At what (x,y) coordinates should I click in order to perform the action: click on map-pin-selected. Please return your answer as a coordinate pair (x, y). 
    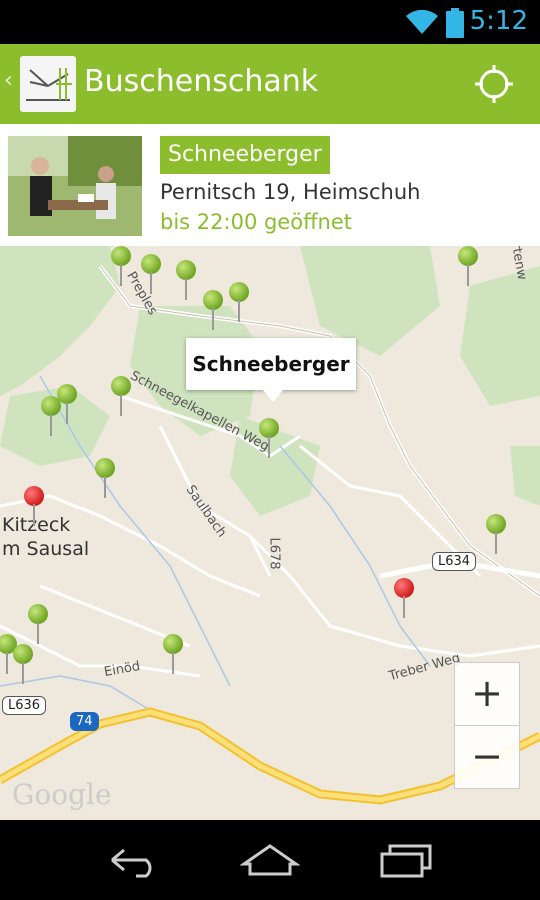
    Looking at the image, I should click on (269, 438).